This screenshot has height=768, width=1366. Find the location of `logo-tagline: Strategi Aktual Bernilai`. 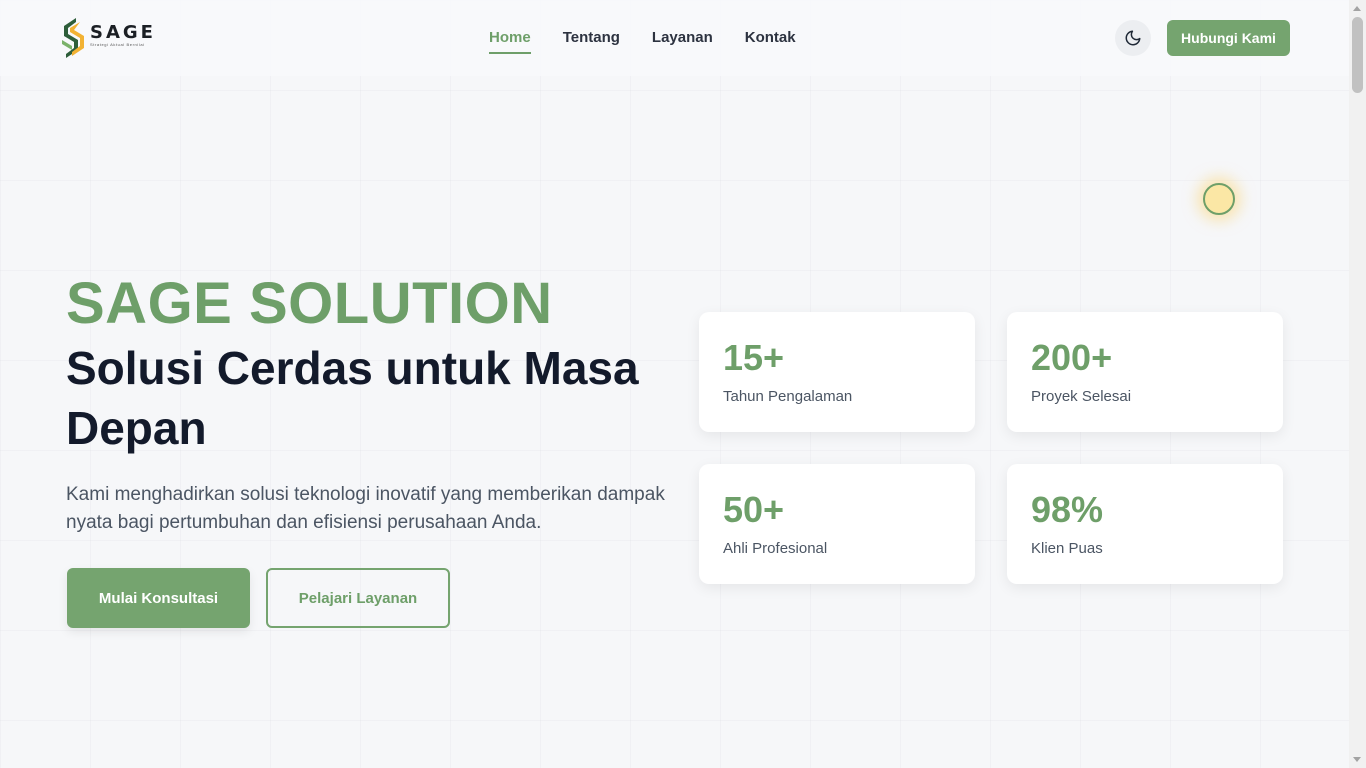

logo-tagline: Strategi Aktual Bernilai is located at coordinates (117, 44).